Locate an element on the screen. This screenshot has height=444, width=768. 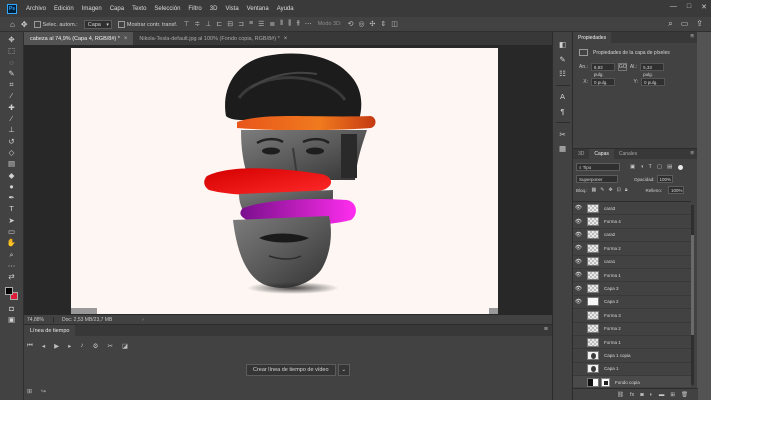
lock-position-icon: ✥ is located at coordinates (610, 190).